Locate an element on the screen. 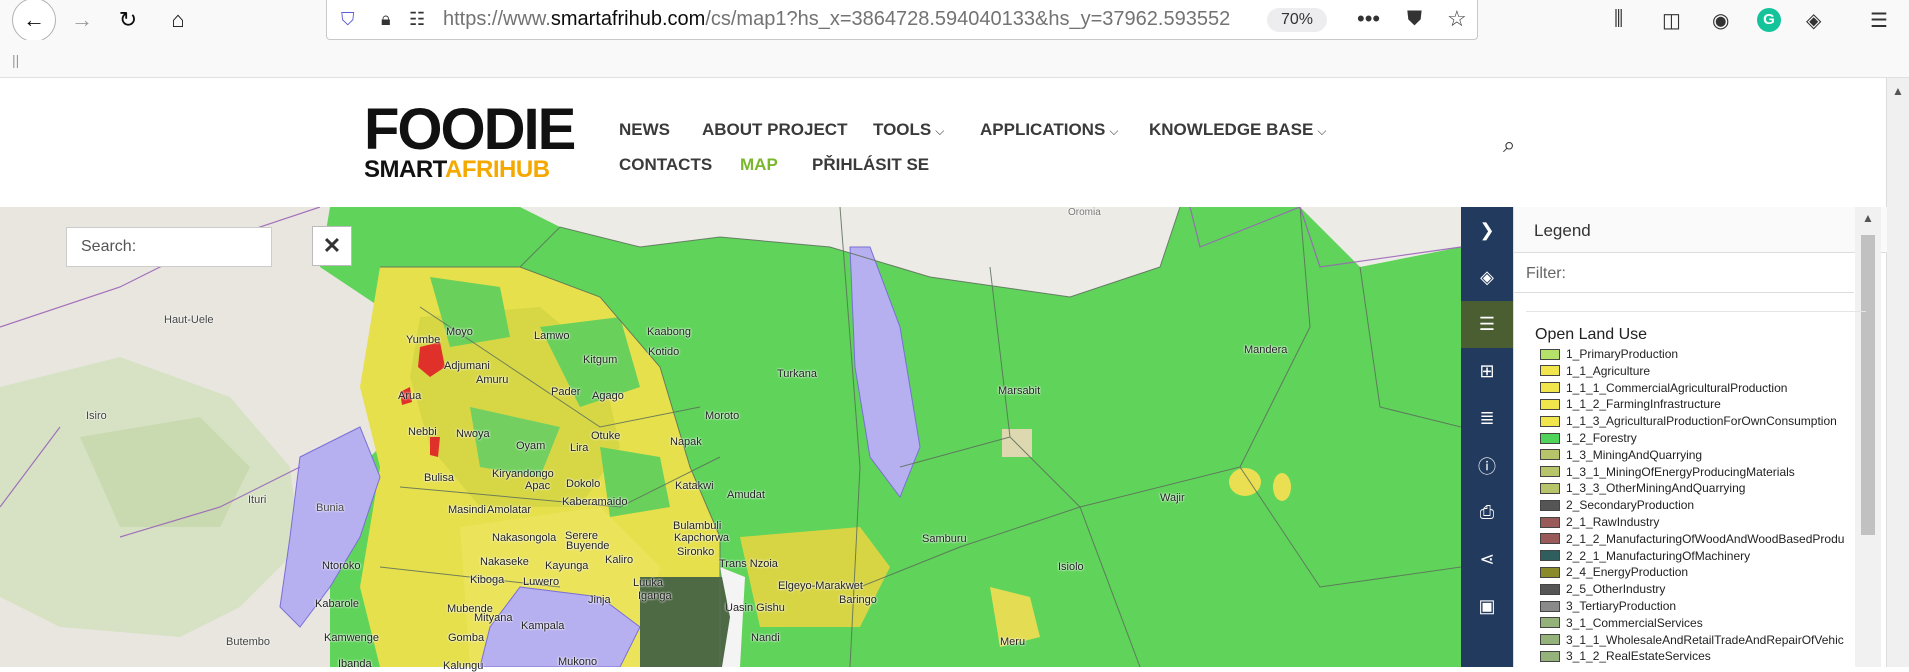 This screenshot has height=672, width=1909. search-icon: ⌕ is located at coordinates (1509, 145).